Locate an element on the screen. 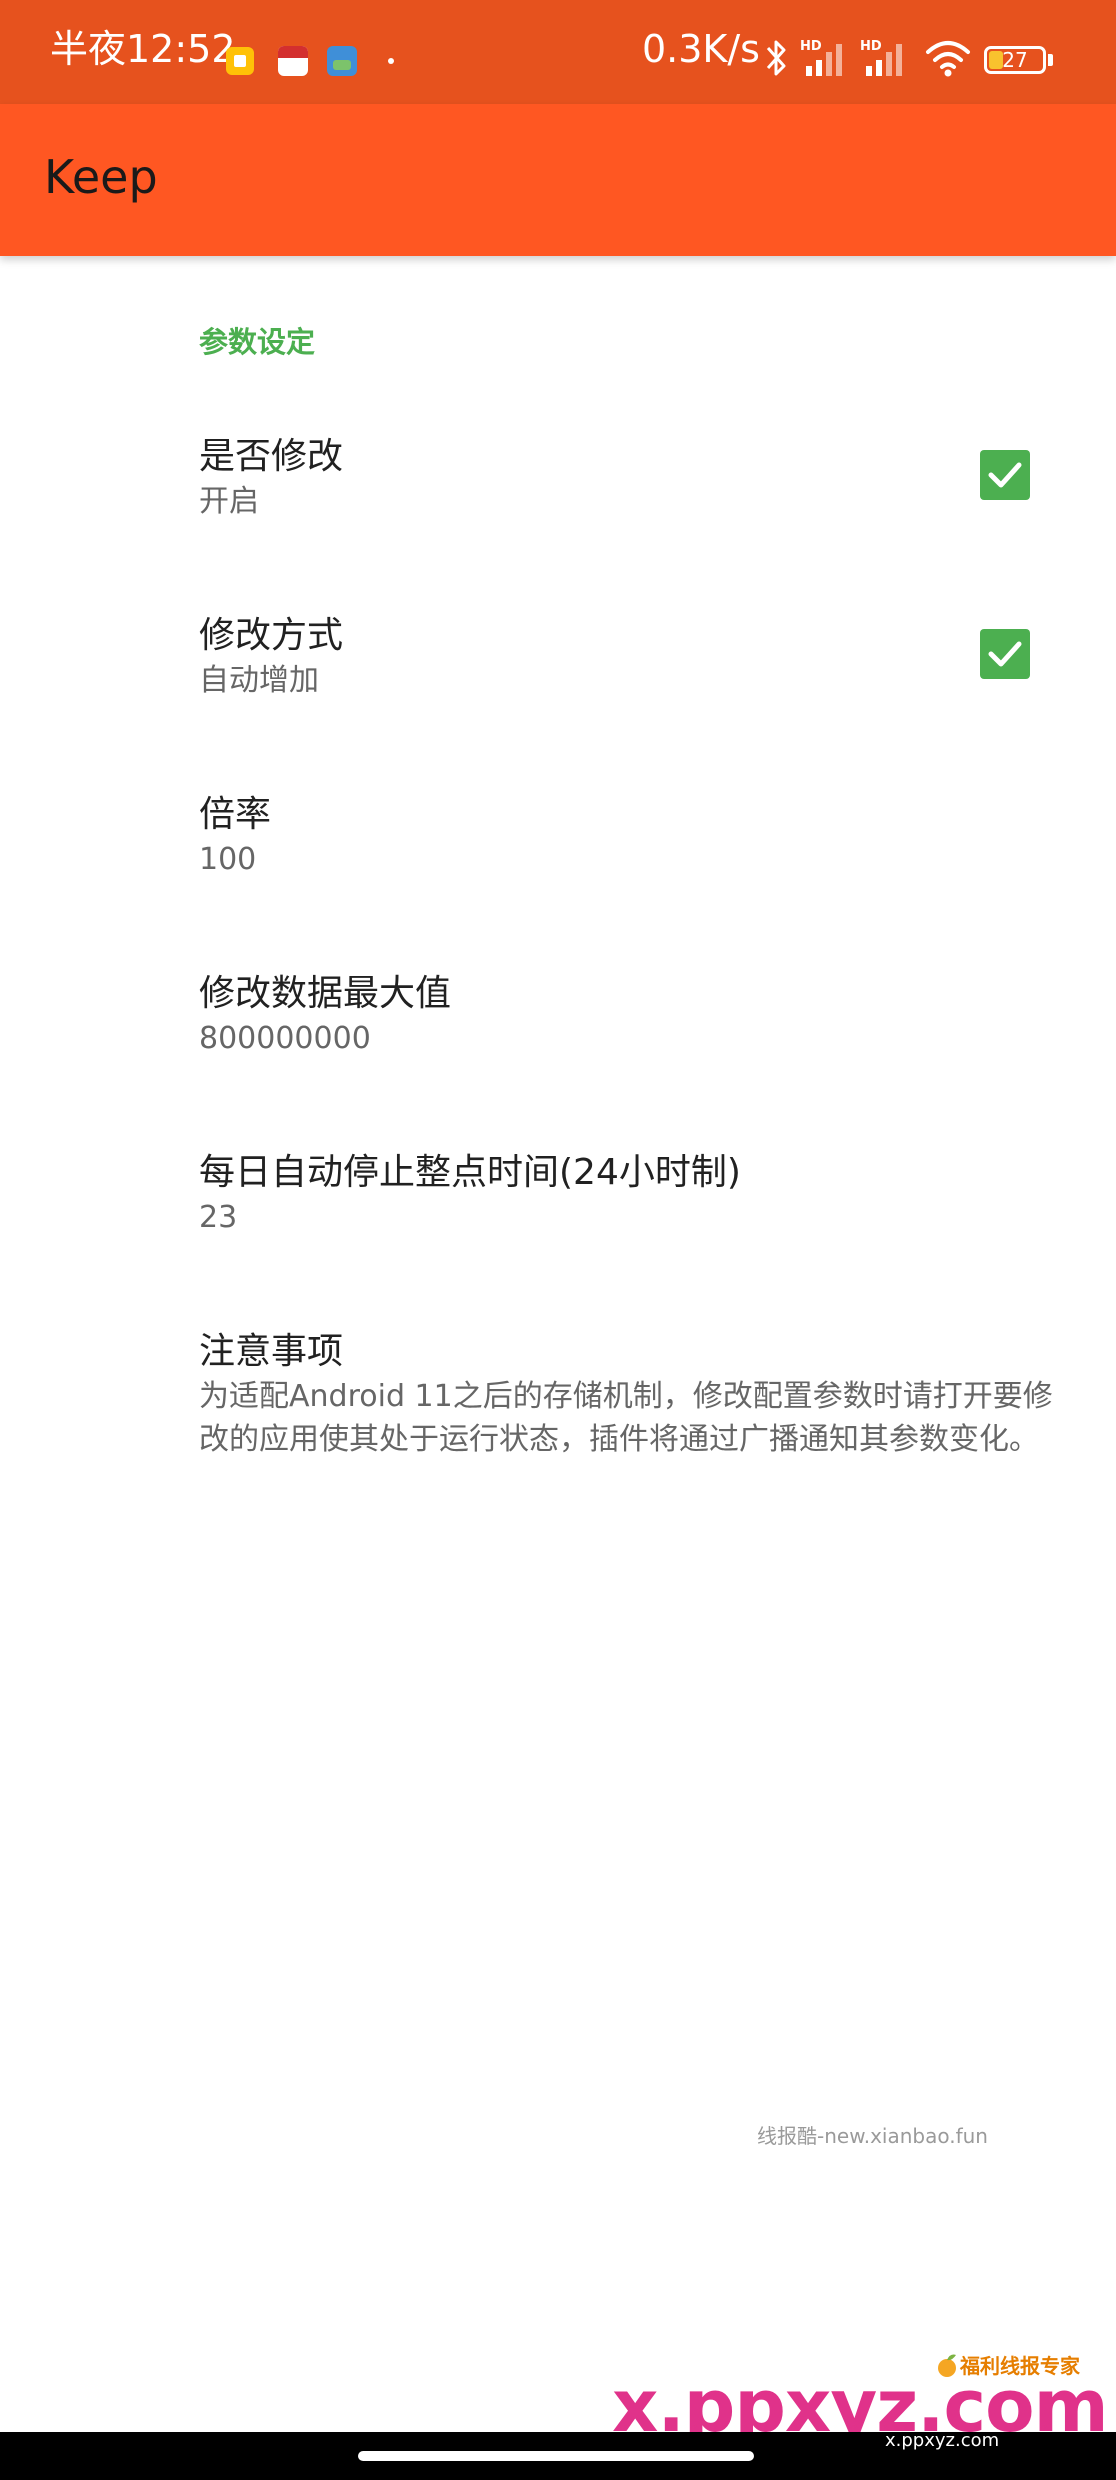 This screenshot has height=2480, width=1116. app-bar: Keep is located at coordinates (558, 180).